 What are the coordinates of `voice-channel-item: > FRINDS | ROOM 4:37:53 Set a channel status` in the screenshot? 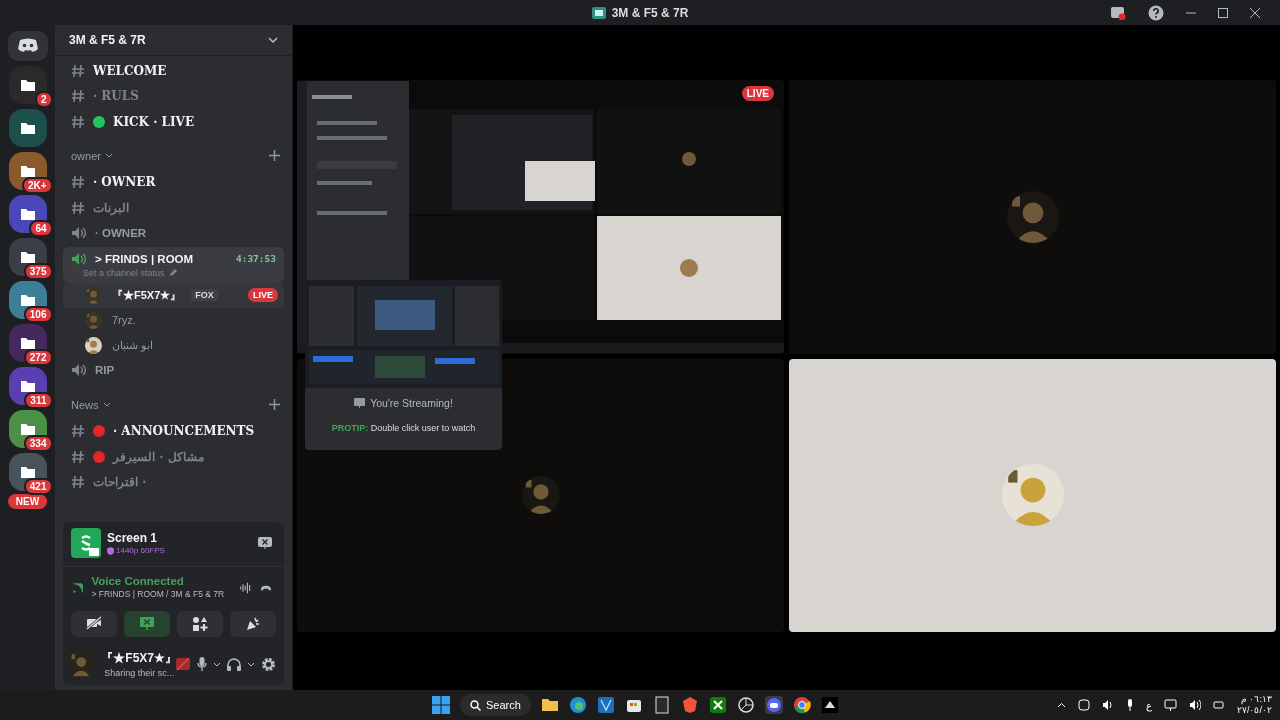 It's located at (173, 264).